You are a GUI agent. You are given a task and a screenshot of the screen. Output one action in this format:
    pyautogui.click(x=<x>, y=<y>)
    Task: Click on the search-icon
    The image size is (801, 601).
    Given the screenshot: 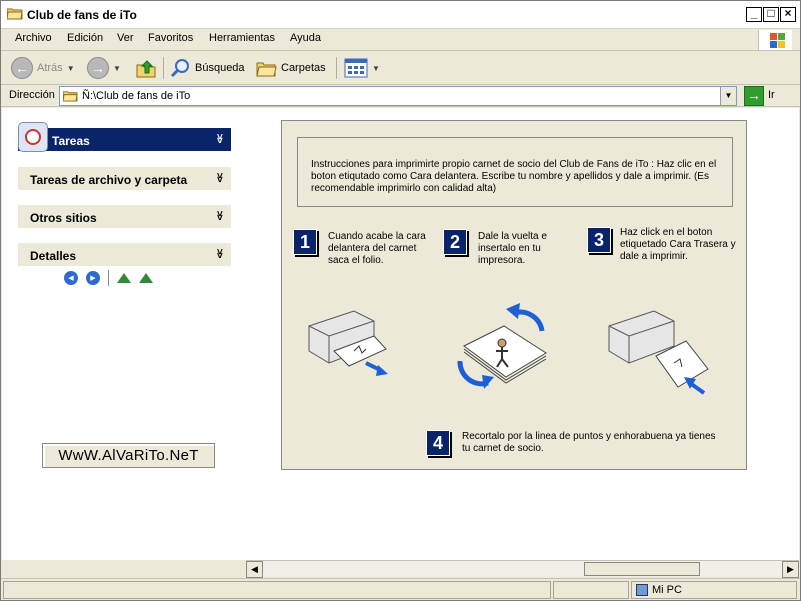 What is the action you would take?
    pyautogui.click(x=179, y=68)
    